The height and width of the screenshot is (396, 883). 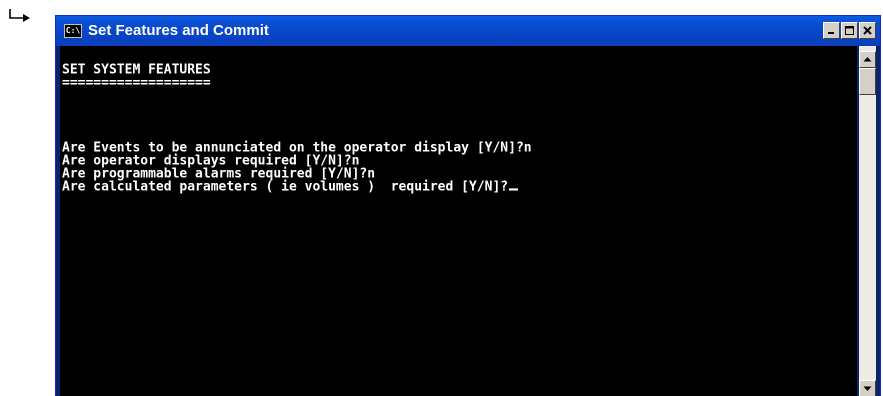 I want to click on scroll-up-arrow-icon, so click(x=867, y=59).